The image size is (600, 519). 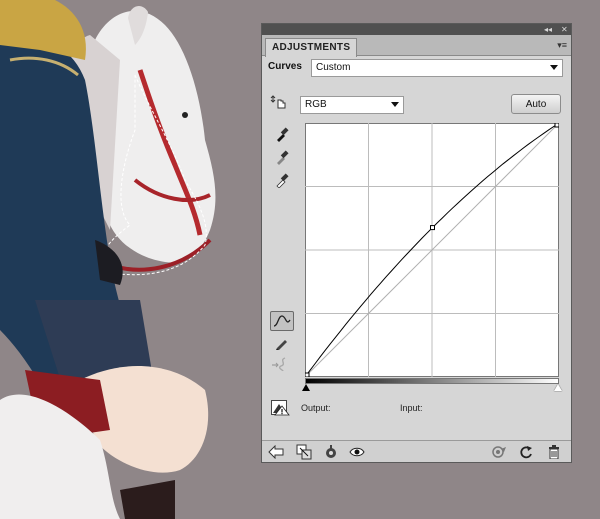 I want to click on black-point-eyedropper-icon, so click(x=282, y=134).